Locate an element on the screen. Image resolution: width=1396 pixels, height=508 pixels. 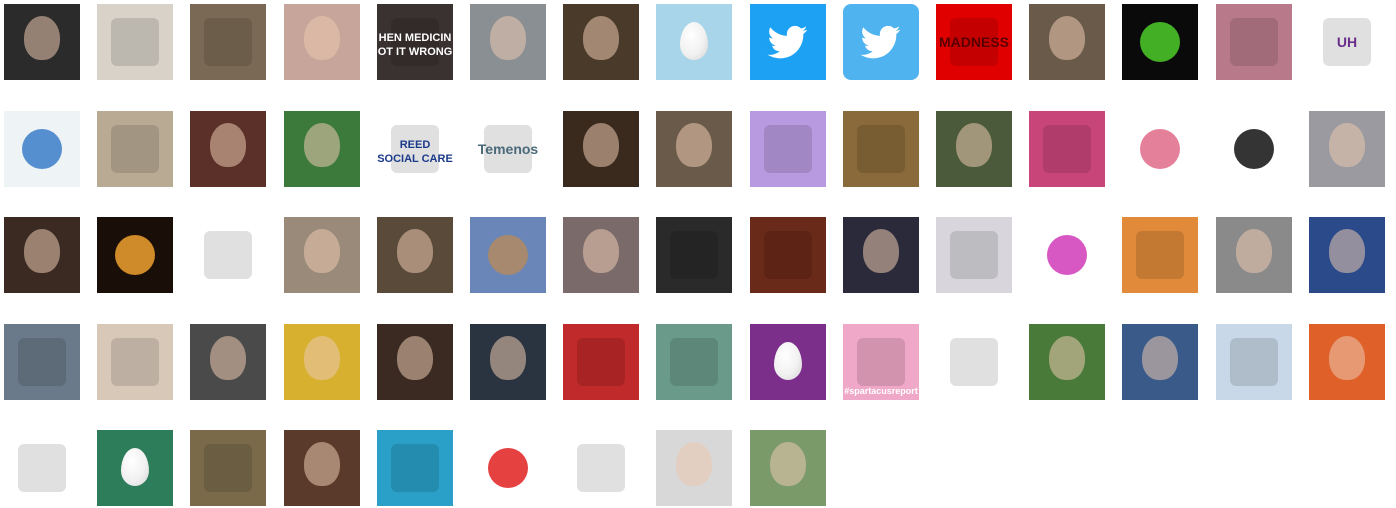
avatar-1-11: MADNESS is located at coordinates (974, 42).